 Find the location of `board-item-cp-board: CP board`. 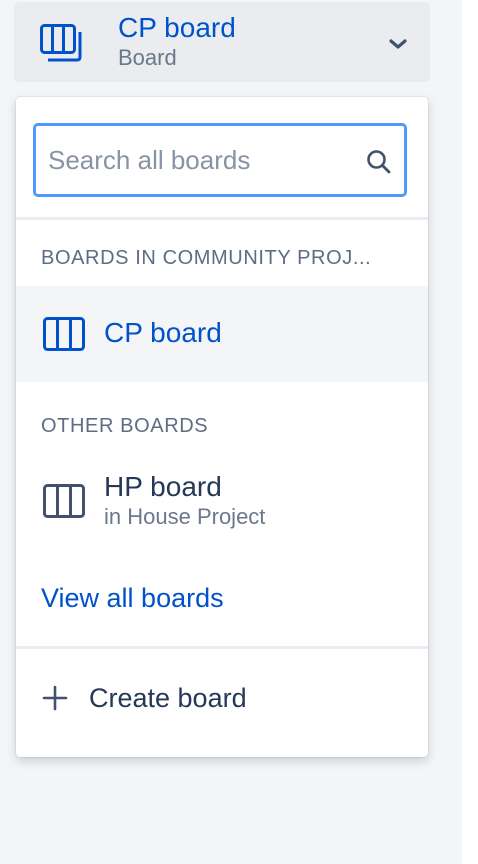

board-item-cp-board: CP board is located at coordinates (222, 334).